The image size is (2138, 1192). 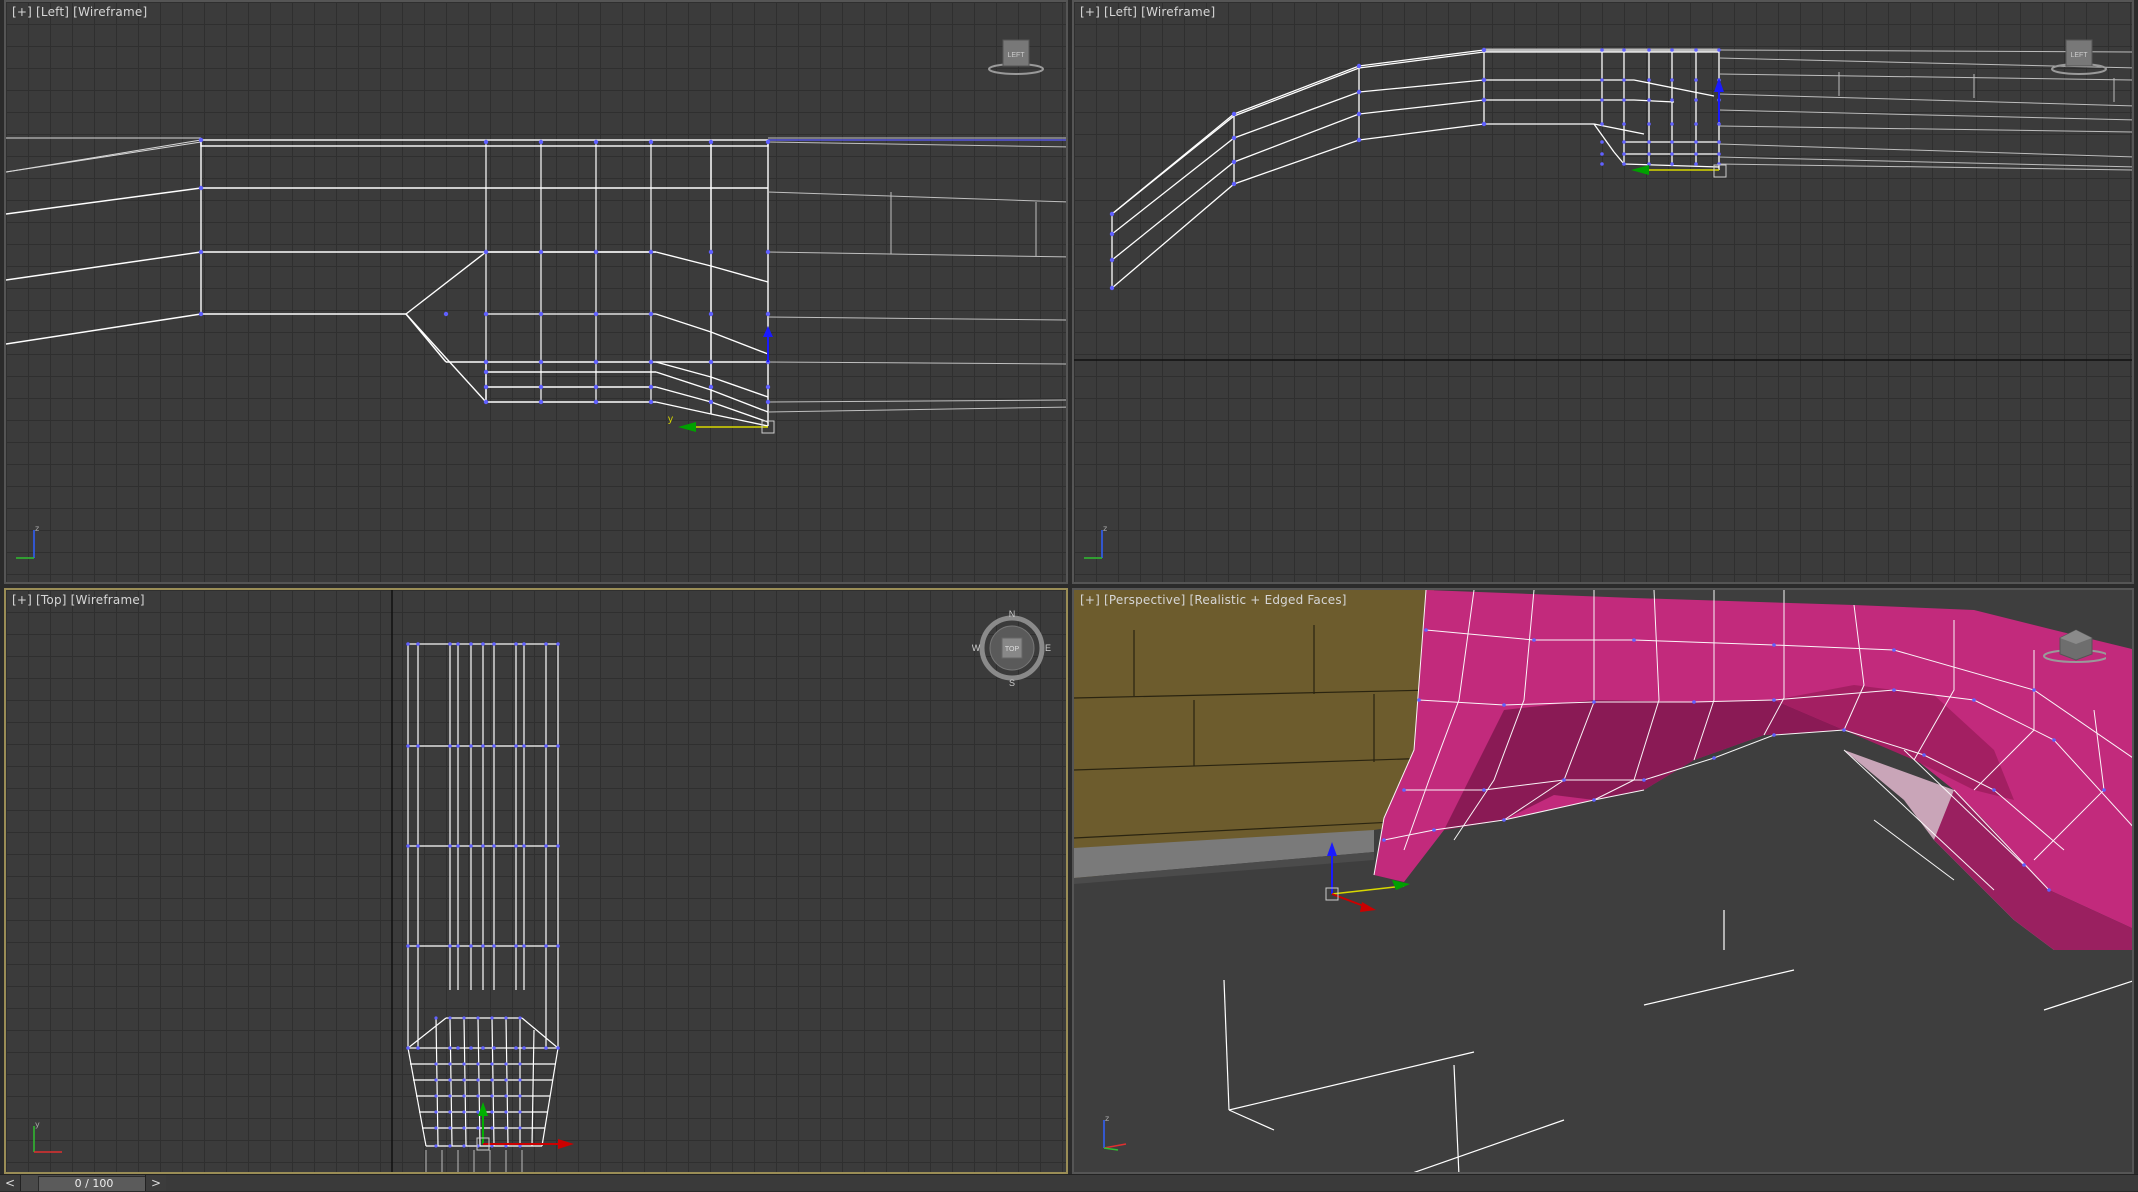 I want to click on viewport-label: [+] [Top] [Wireframe], so click(x=78, y=600).